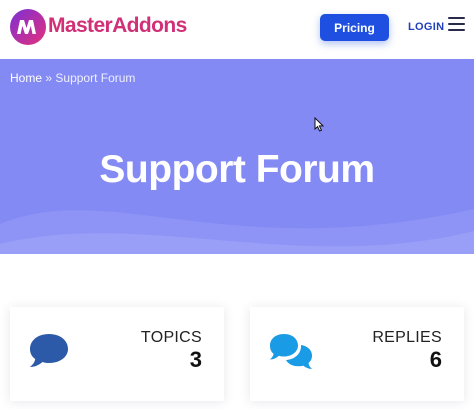 The image size is (474, 409). What do you see at coordinates (407, 337) in the screenshot?
I see `replies-label: REPLIES` at bounding box center [407, 337].